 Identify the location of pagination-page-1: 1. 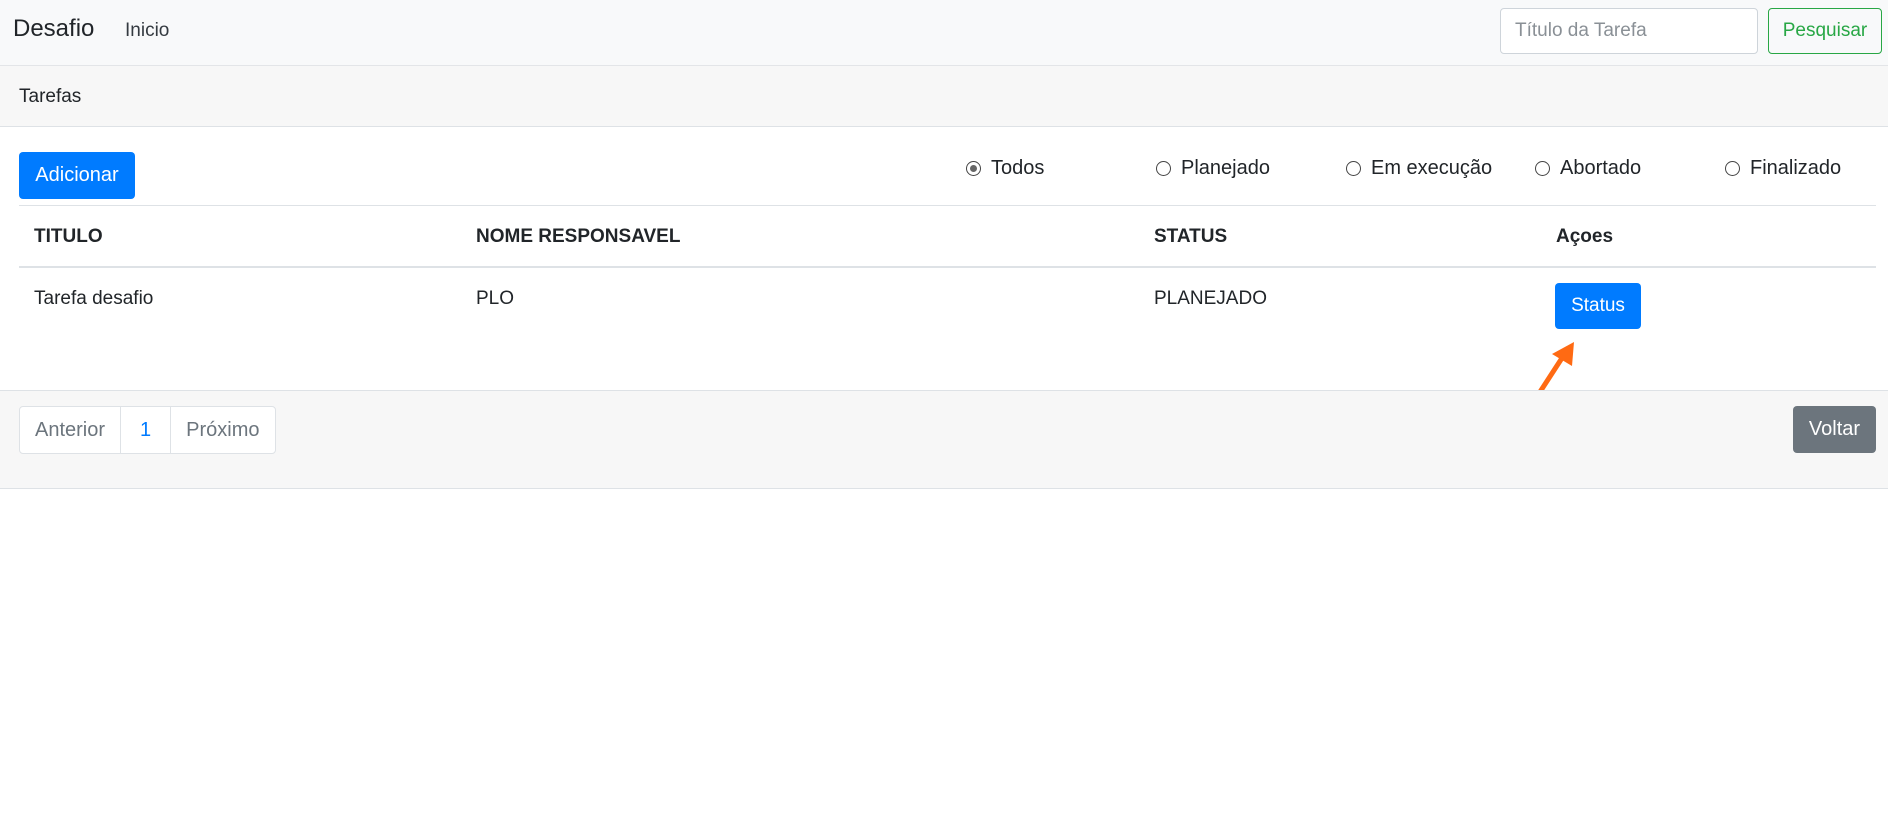
(146, 430).